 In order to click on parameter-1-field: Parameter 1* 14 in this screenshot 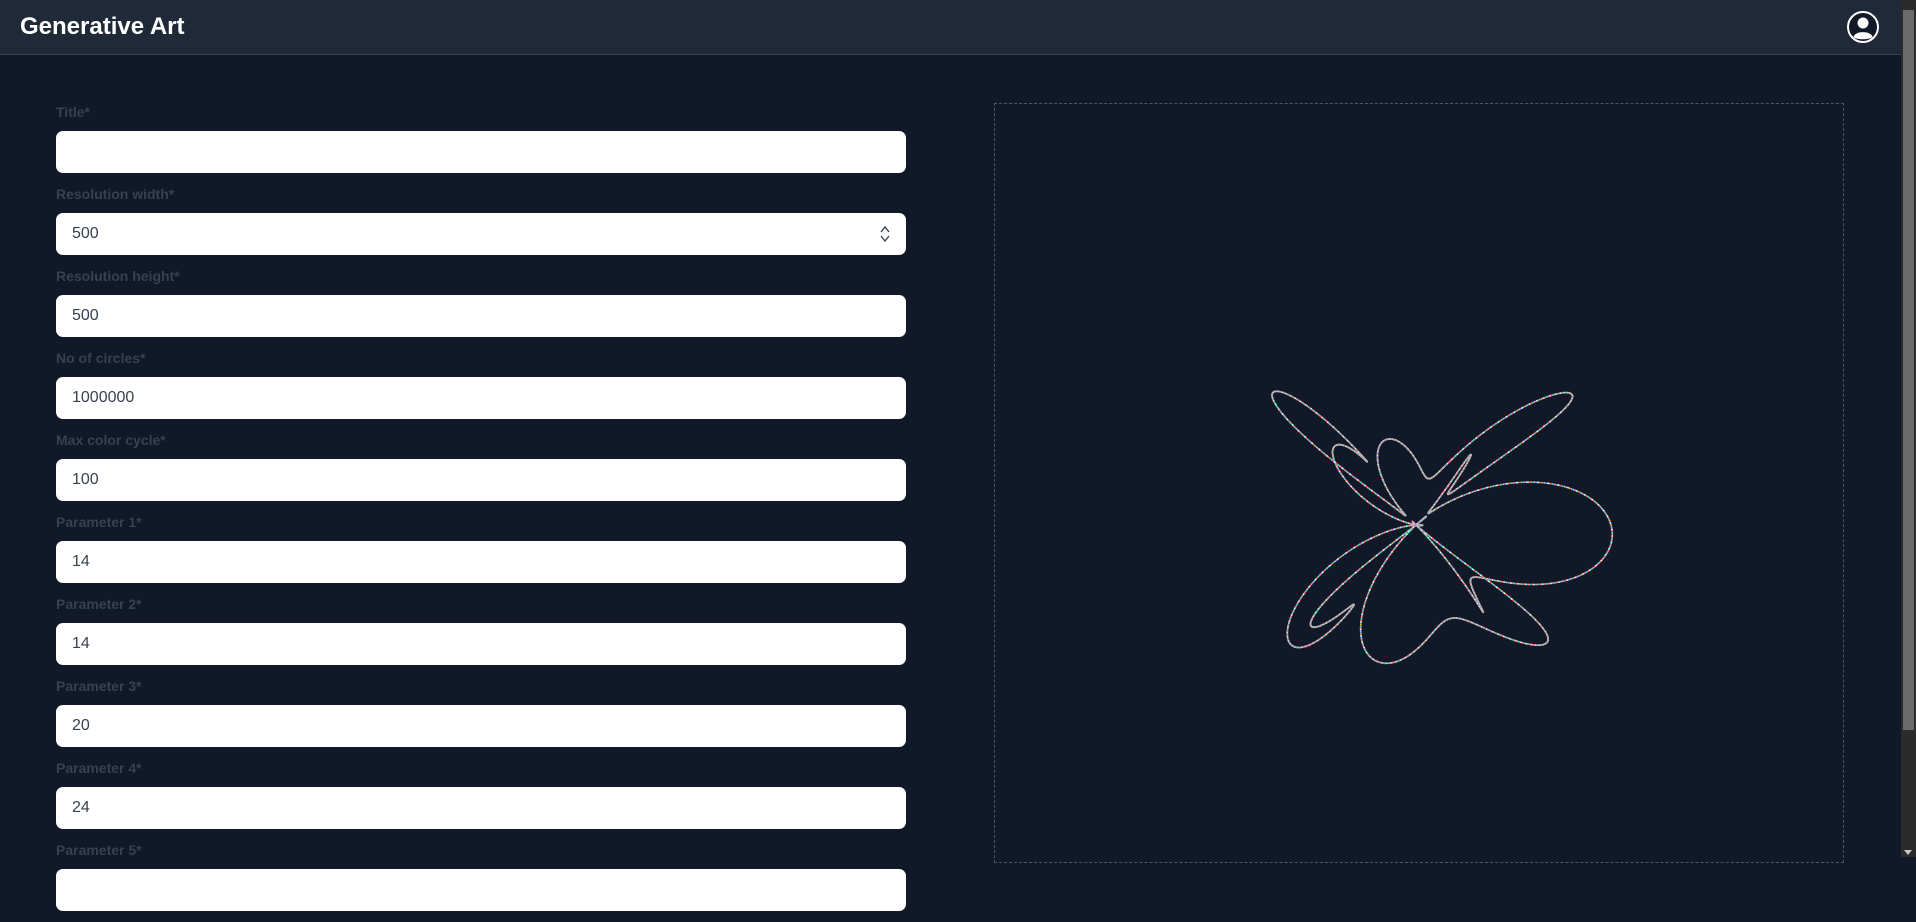, I will do `click(481, 553)`.